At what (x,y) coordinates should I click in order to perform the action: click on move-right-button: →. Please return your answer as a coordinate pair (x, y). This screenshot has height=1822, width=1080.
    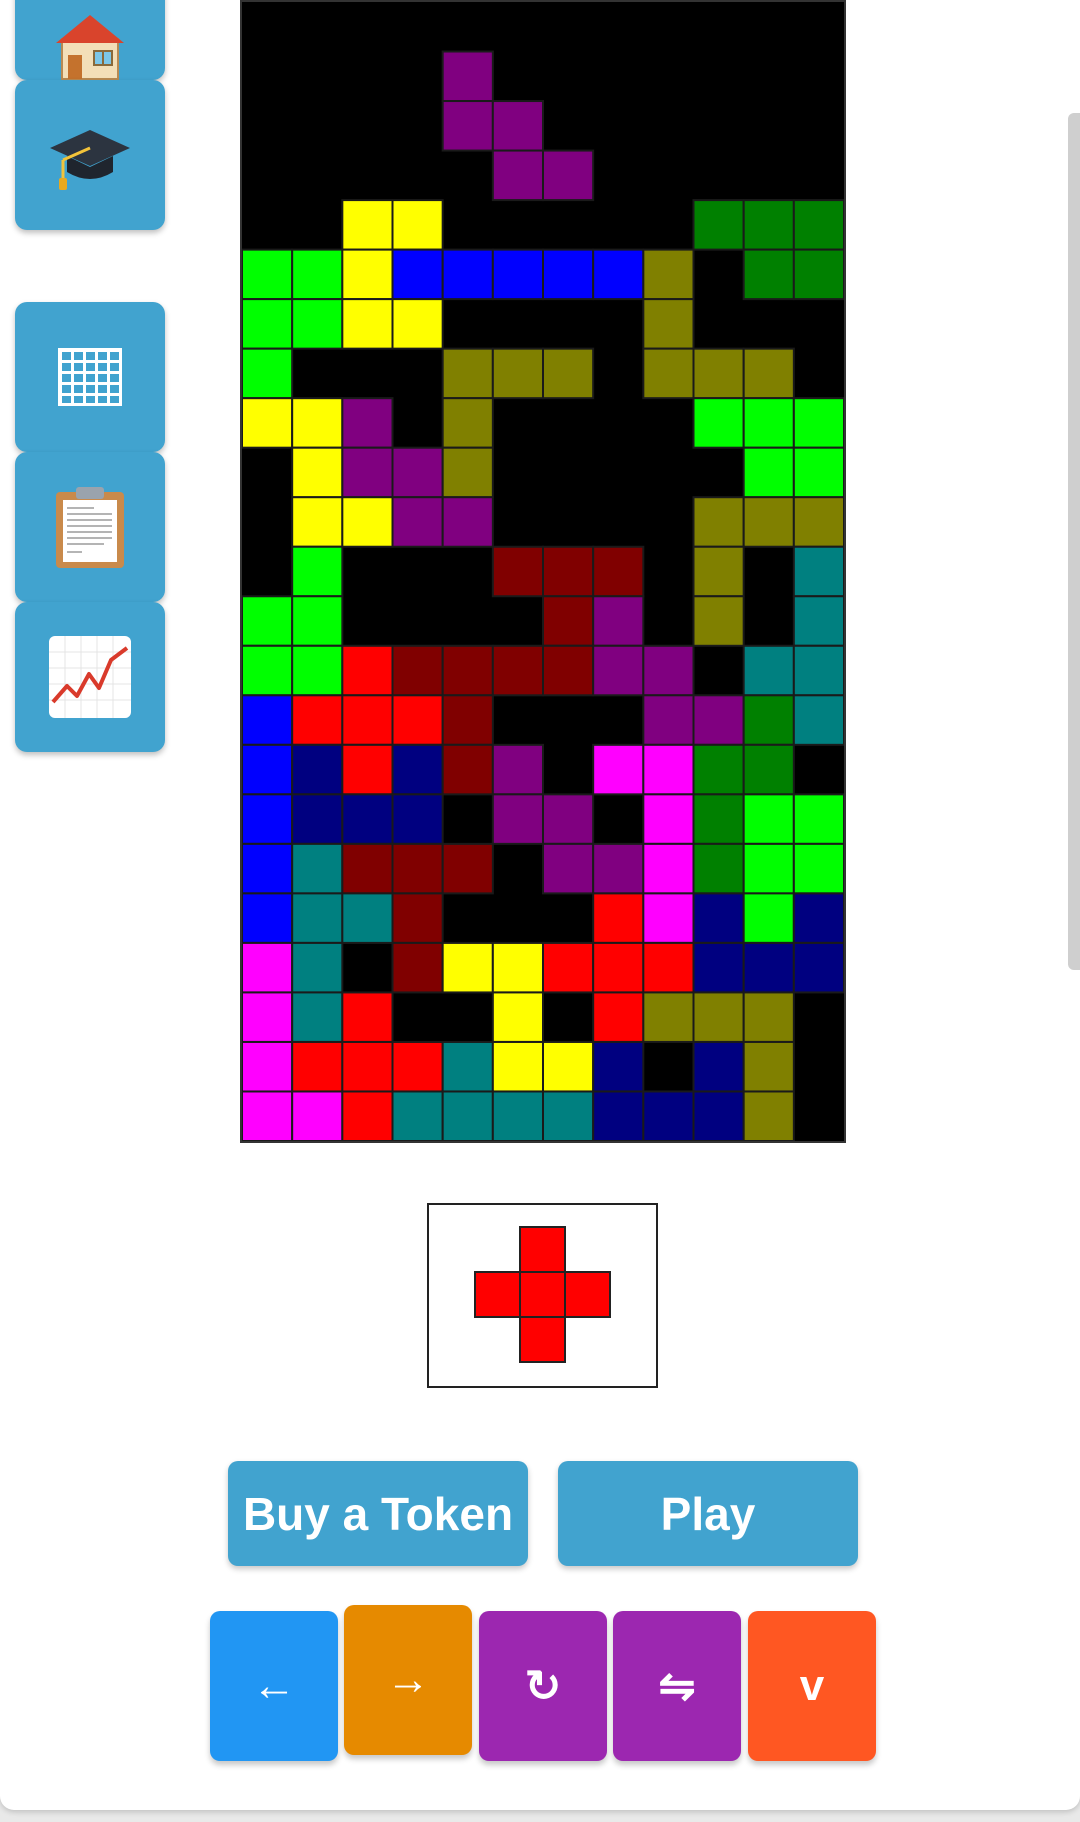
    Looking at the image, I should click on (408, 1680).